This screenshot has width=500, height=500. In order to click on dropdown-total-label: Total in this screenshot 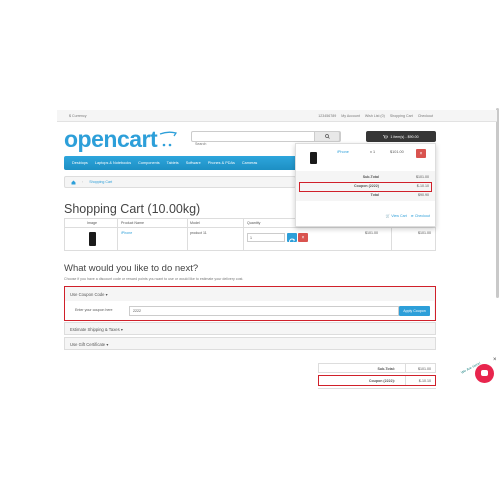, I will do `click(374, 195)`.